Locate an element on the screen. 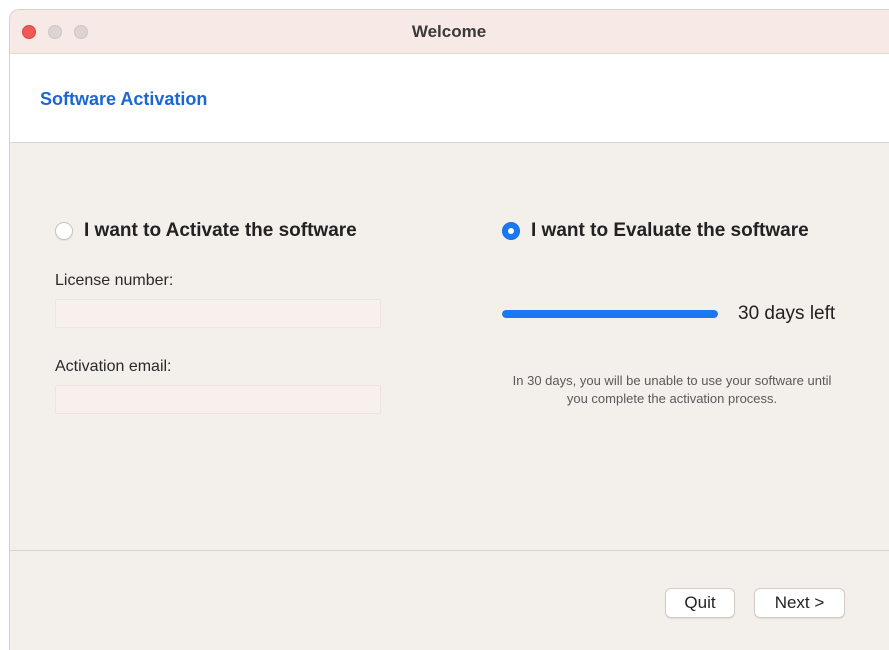 This screenshot has height=650, width=889. evaluate-radio is located at coordinates (511, 231).